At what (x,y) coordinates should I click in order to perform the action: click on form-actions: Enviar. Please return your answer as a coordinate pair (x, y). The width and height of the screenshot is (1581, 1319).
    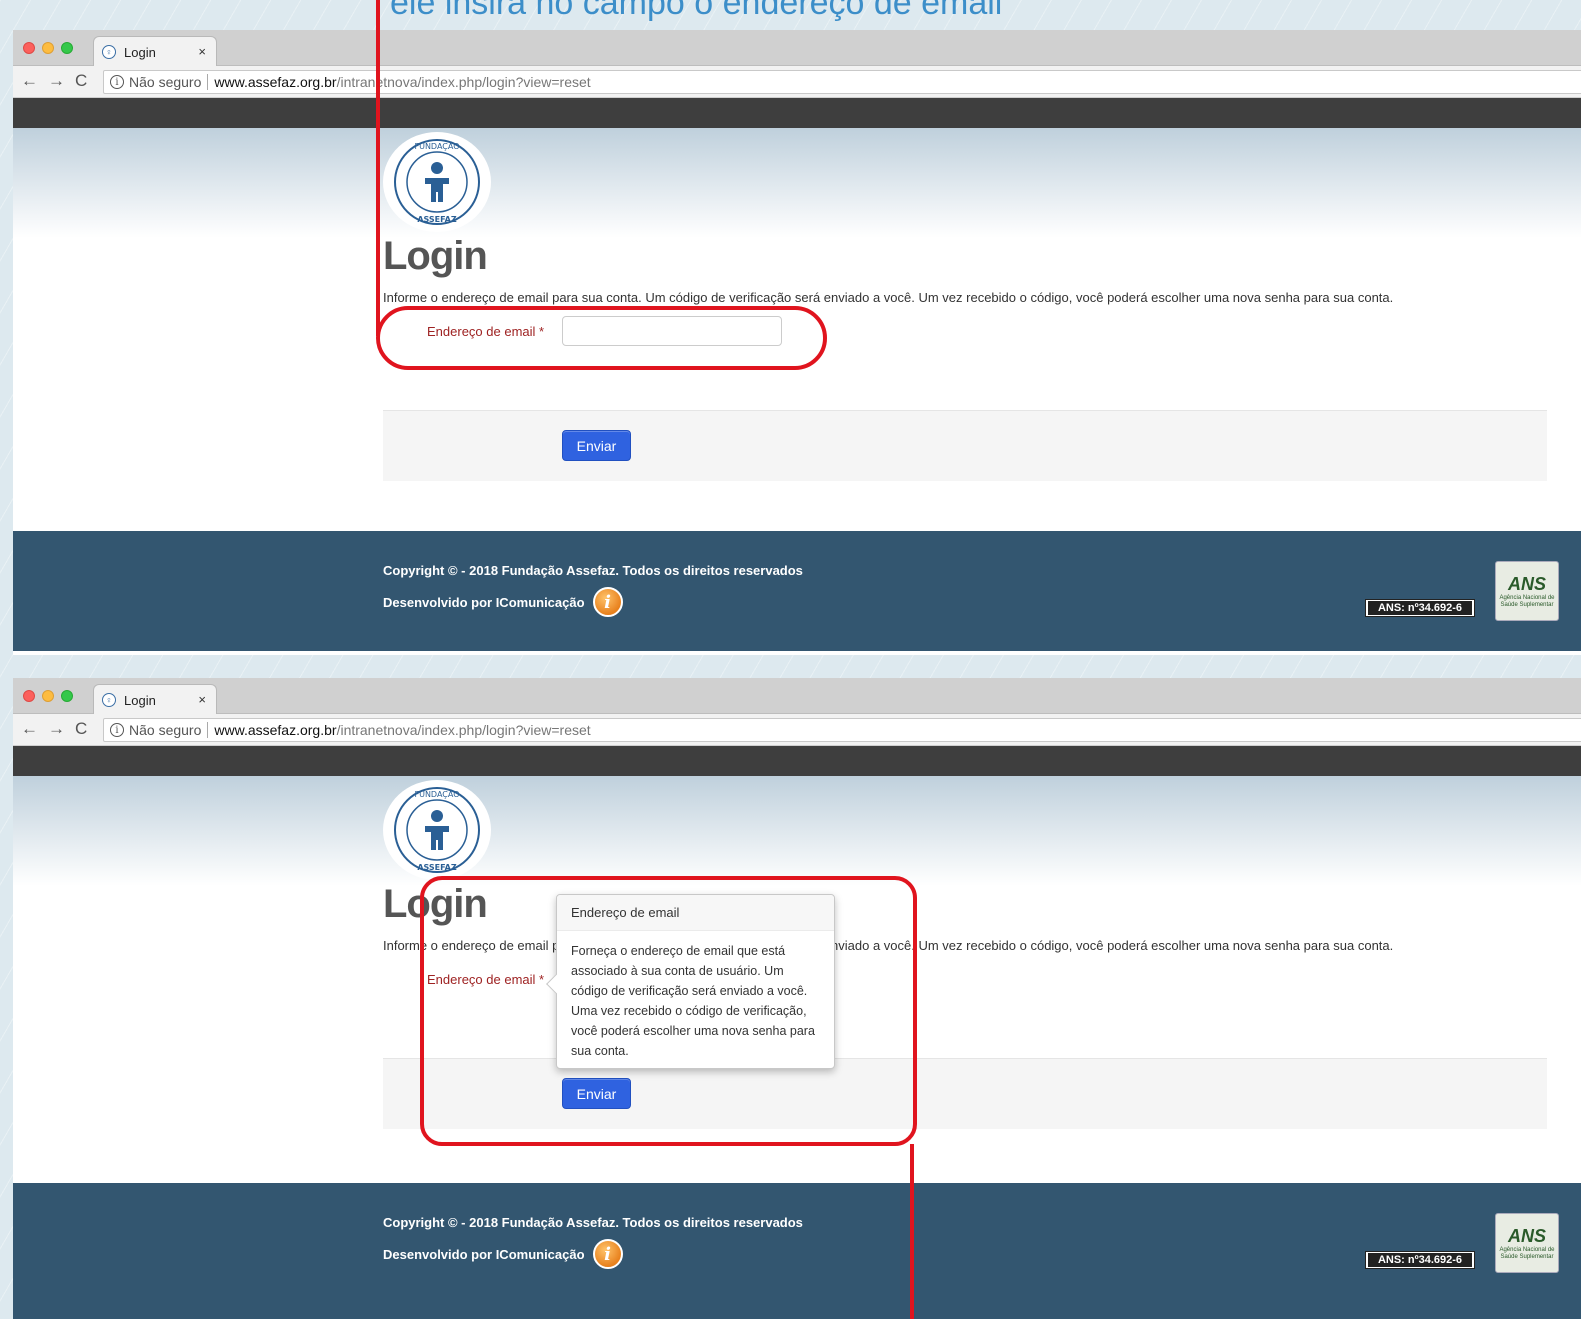
    Looking at the image, I should click on (965, 445).